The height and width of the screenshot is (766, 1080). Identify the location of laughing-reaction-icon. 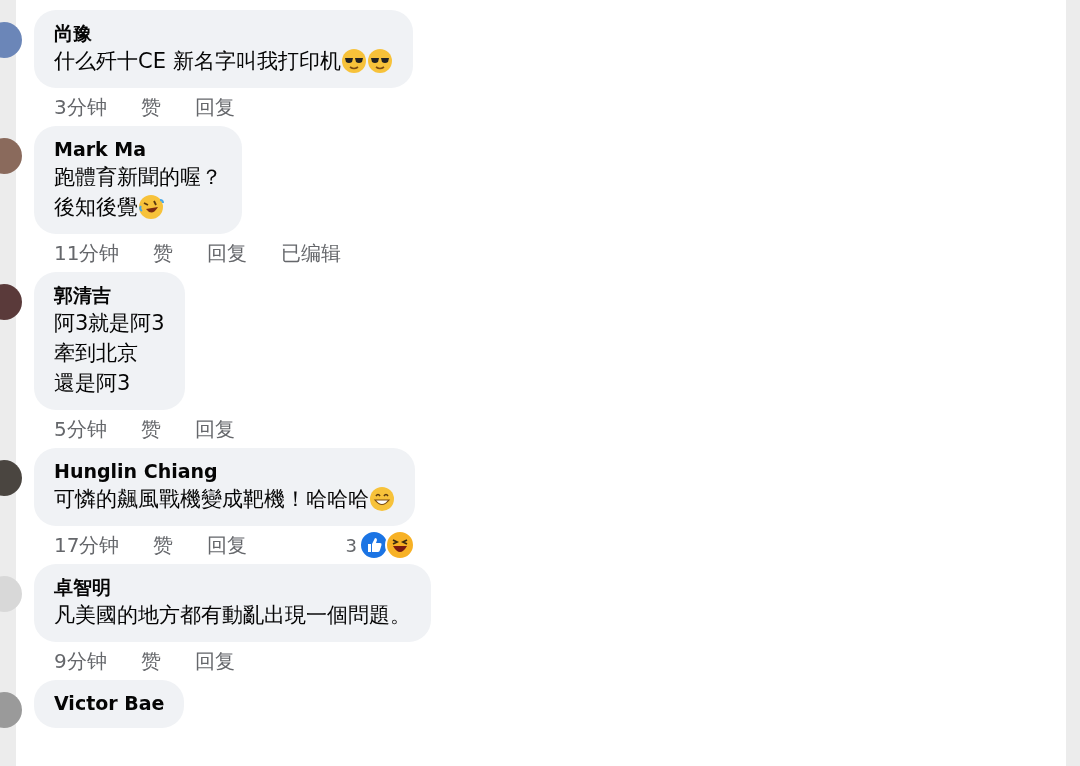
(400, 545).